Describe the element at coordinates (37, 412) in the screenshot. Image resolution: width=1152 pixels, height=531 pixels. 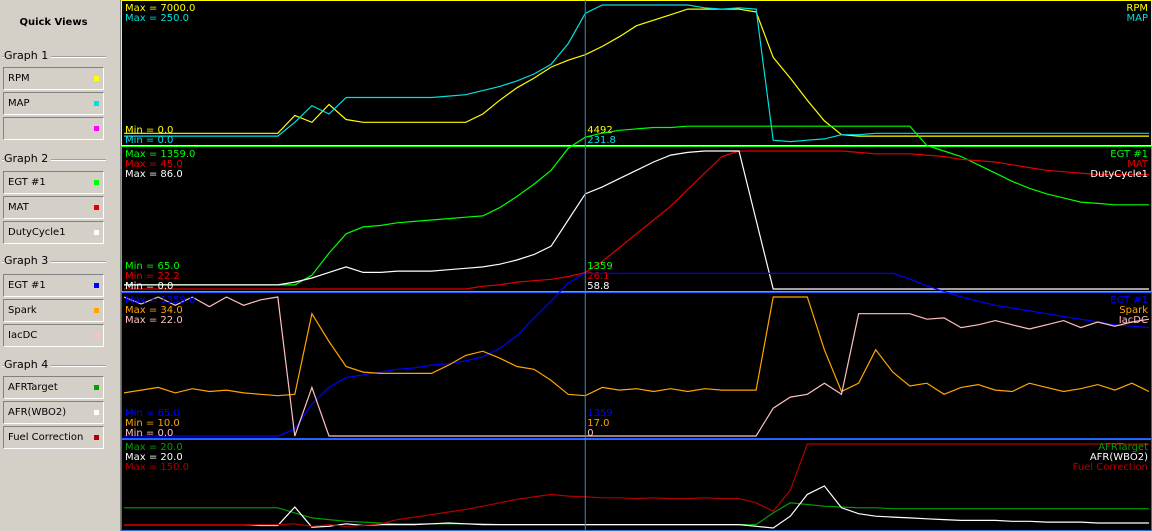
I see `slot-label: AFR(WBO2)` at that location.